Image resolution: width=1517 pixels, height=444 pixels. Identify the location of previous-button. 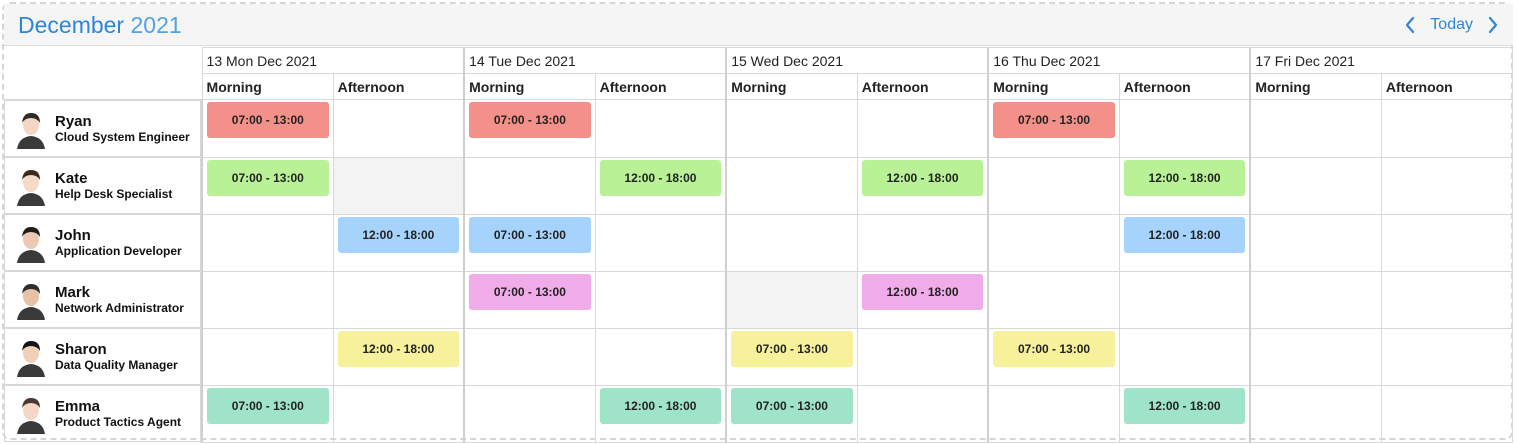
(1410, 25).